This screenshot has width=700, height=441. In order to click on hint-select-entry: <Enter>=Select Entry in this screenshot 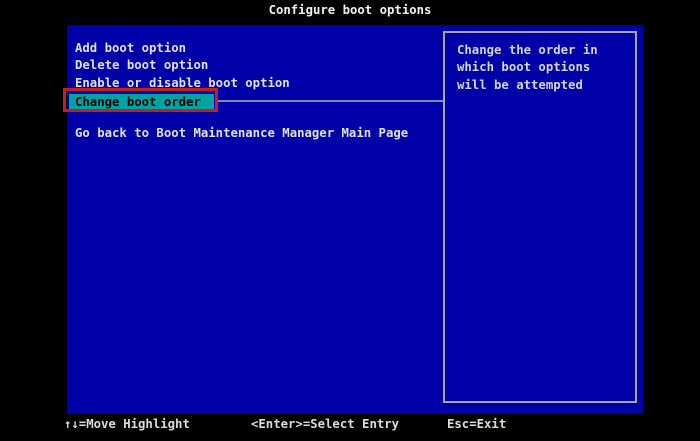, I will do `click(325, 423)`.